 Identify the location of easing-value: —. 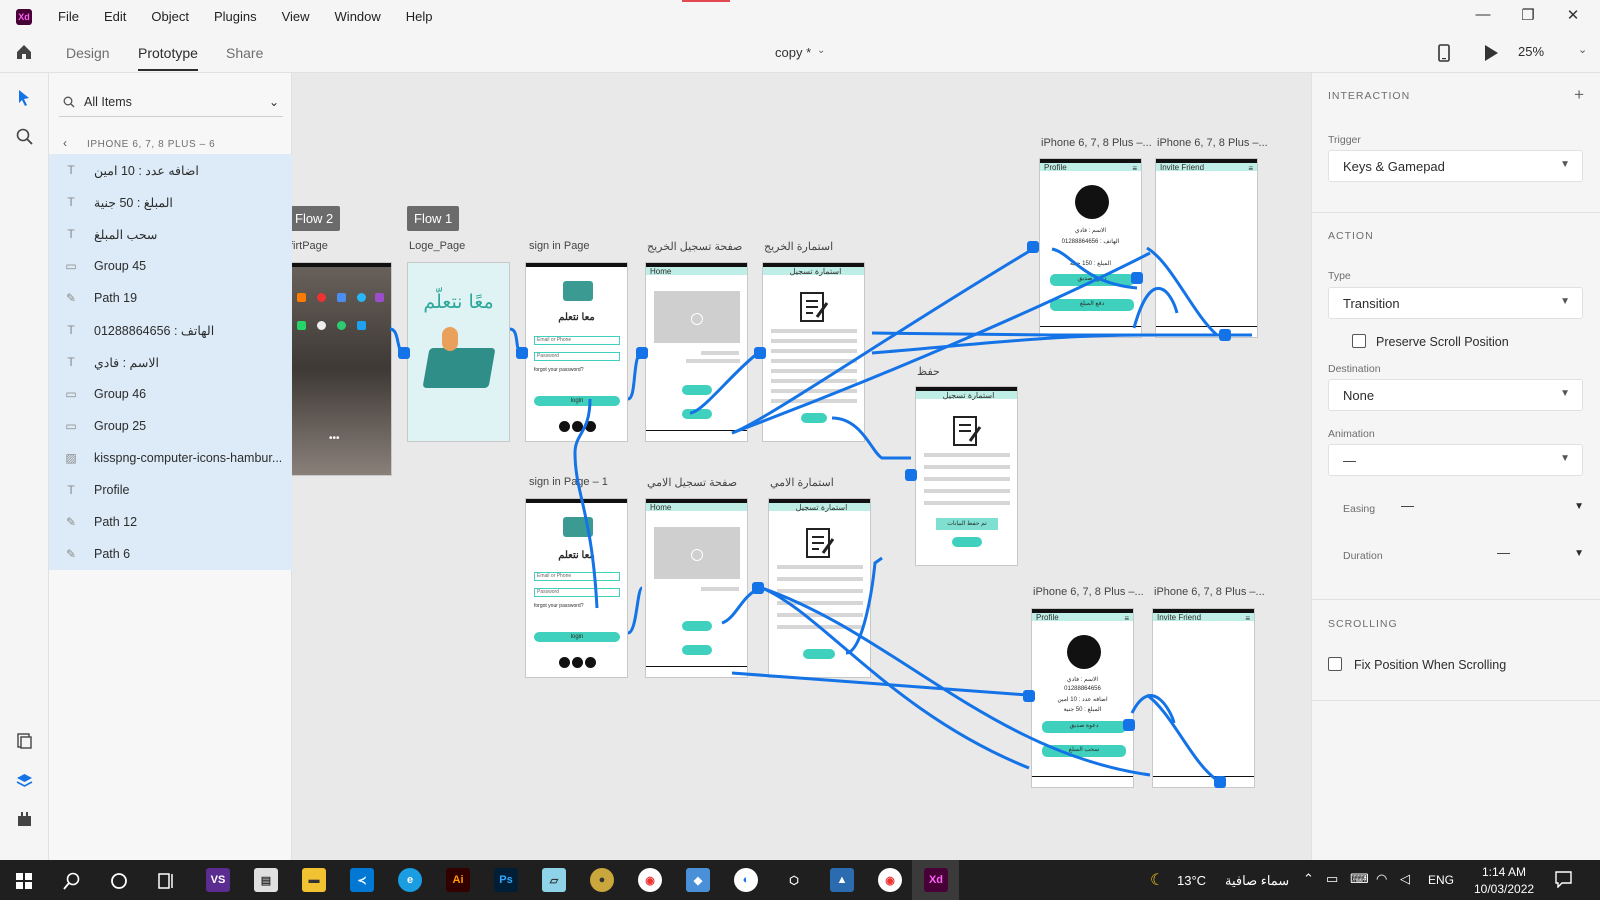
(1407, 505).